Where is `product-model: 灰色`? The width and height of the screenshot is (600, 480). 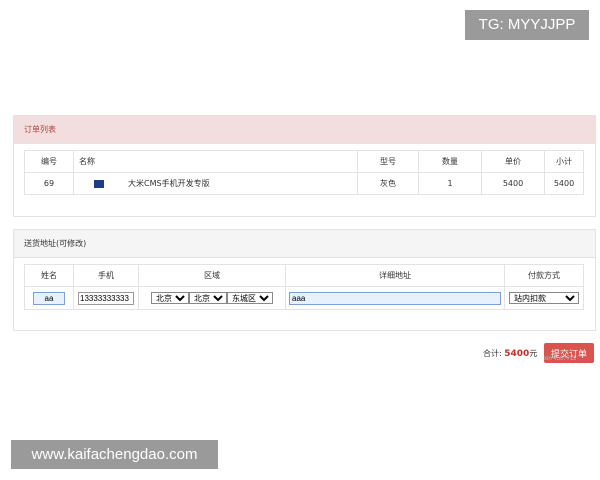
product-model: 灰色 is located at coordinates (388, 183).